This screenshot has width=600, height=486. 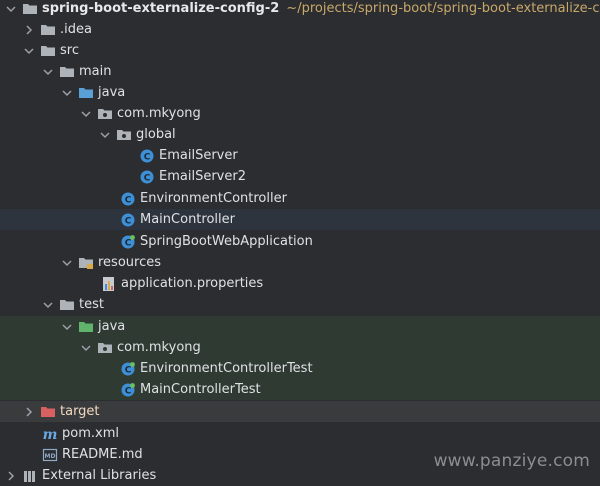 I want to click on tree-label: MainControllerTest, so click(x=200, y=389).